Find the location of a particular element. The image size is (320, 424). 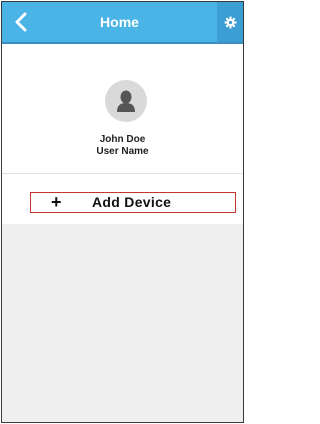

user-icon is located at coordinates (126, 101).